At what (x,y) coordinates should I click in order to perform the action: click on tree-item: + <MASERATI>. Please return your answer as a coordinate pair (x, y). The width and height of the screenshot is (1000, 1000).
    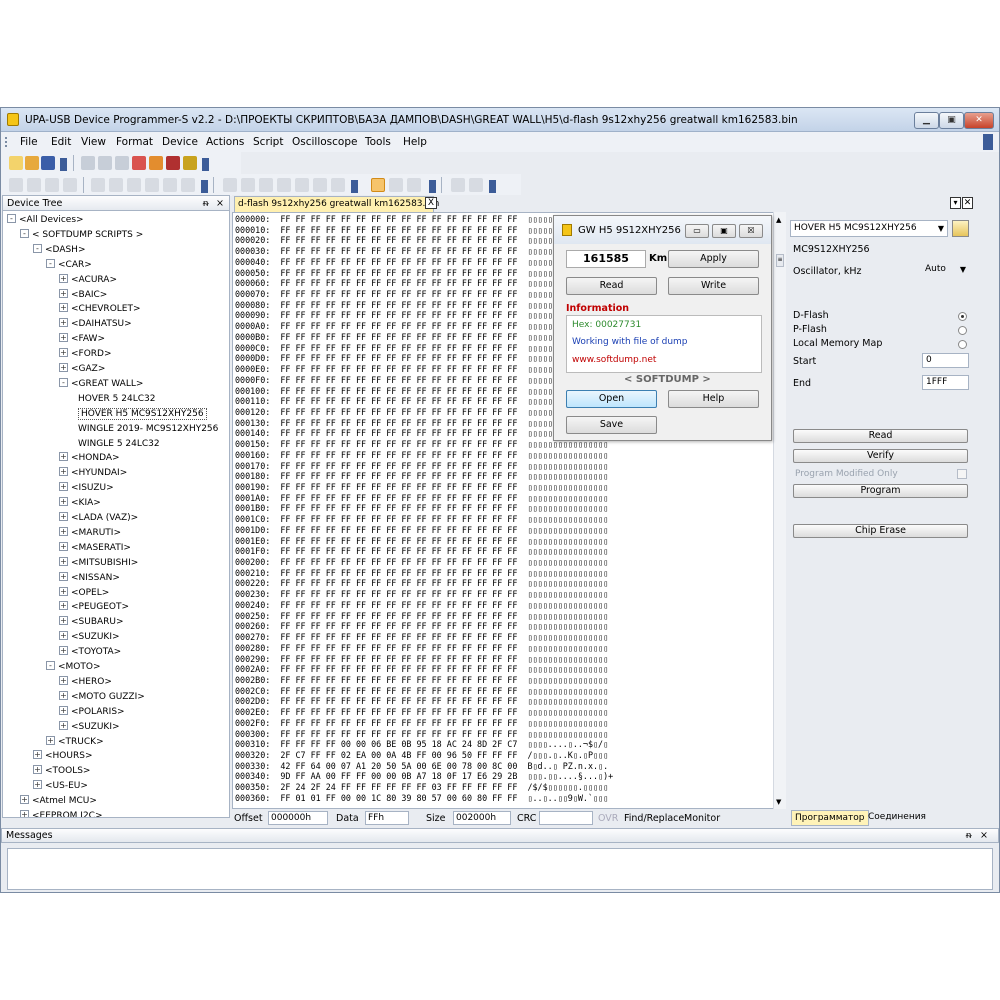
    Looking at the image, I should click on (95, 548).